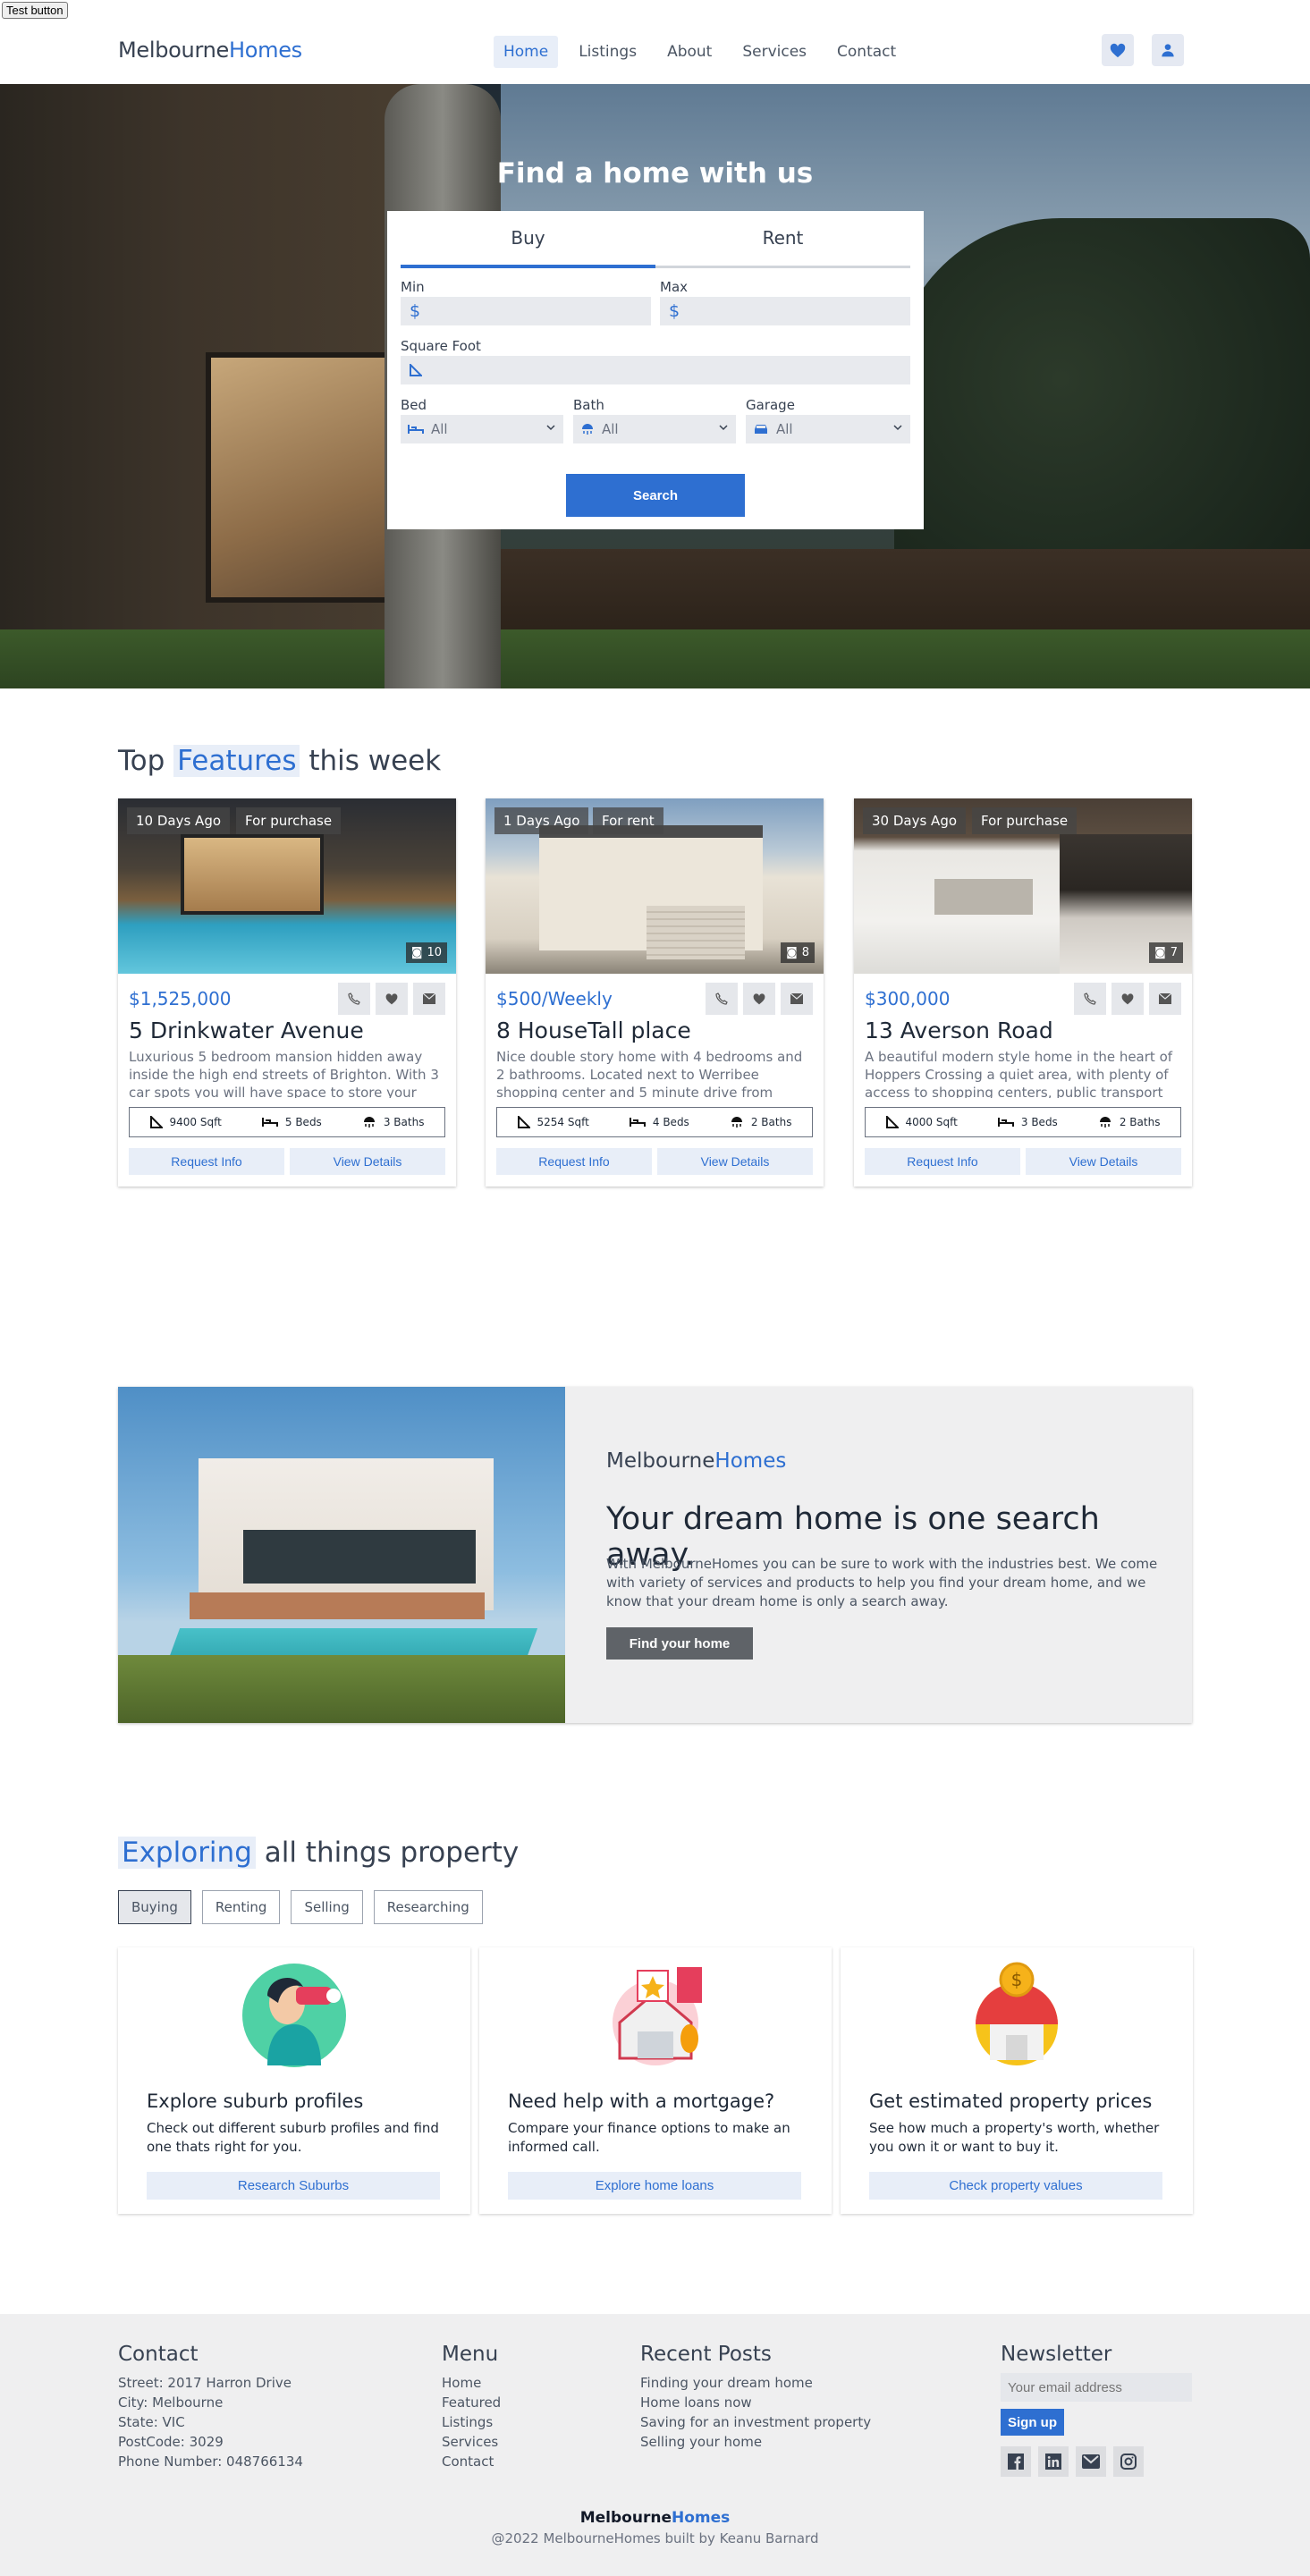 Image resolution: width=1310 pixels, height=2576 pixels. I want to click on photo-count: ◙ 8, so click(798, 952).